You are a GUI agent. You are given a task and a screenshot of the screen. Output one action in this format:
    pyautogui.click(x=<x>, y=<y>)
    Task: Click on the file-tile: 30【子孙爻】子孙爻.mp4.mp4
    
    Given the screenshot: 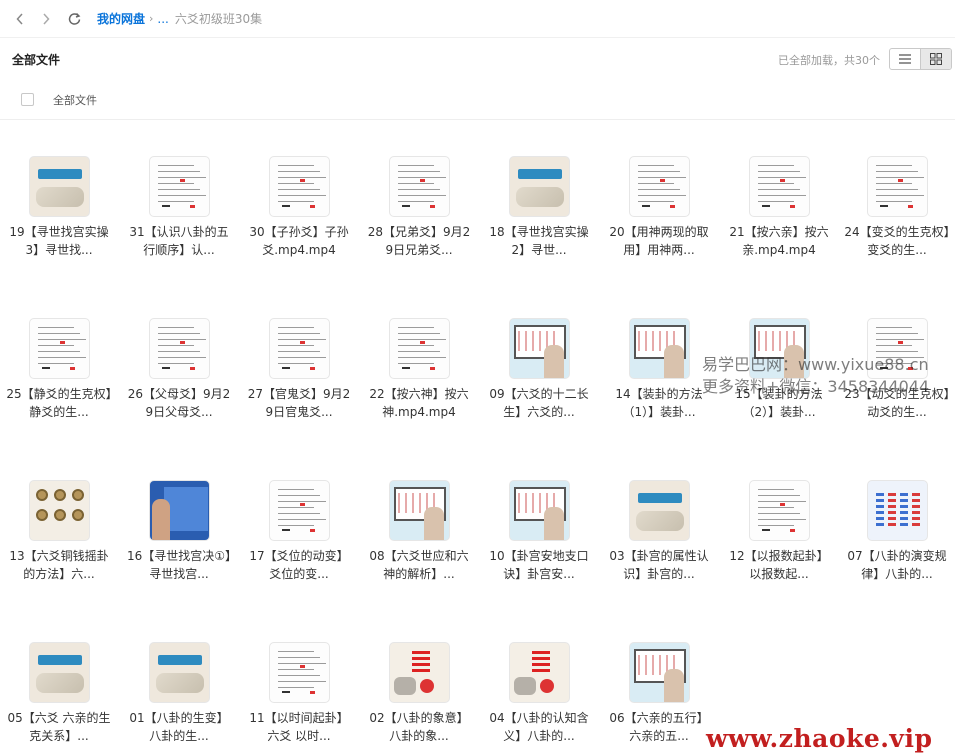 What is the action you would take?
    pyautogui.click(x=299, y=231)
    